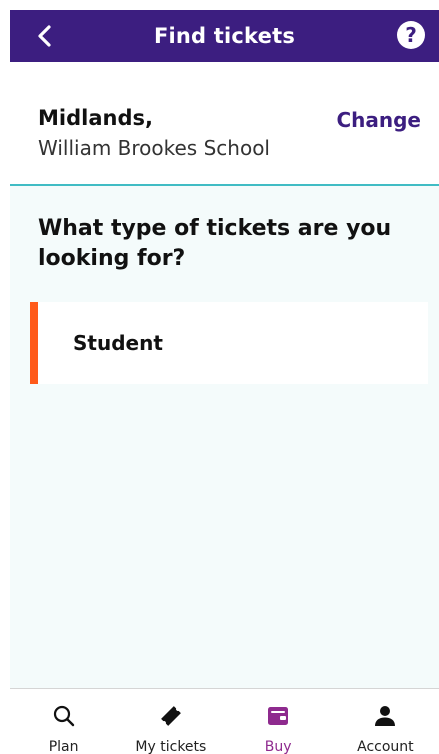  I want to click on change-location-button: Change, so click(378, 120).